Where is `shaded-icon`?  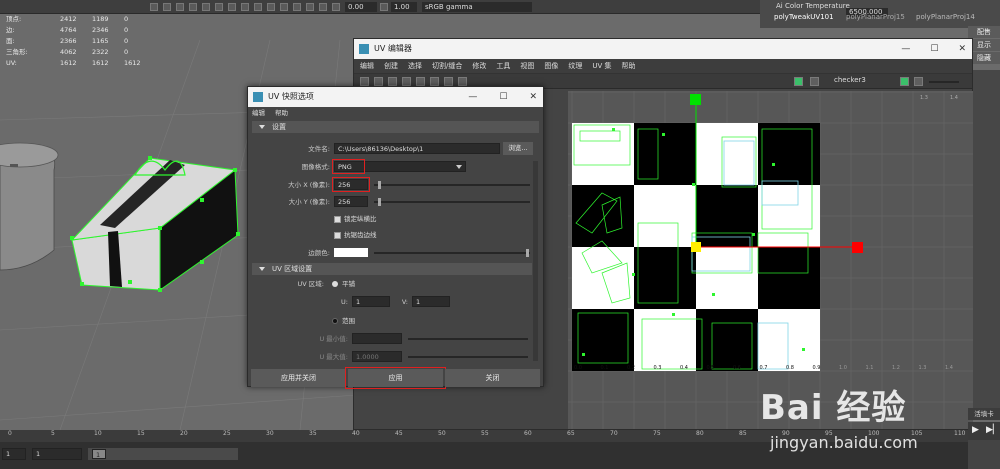 shaded-icon is located at coordinates (167, 7).